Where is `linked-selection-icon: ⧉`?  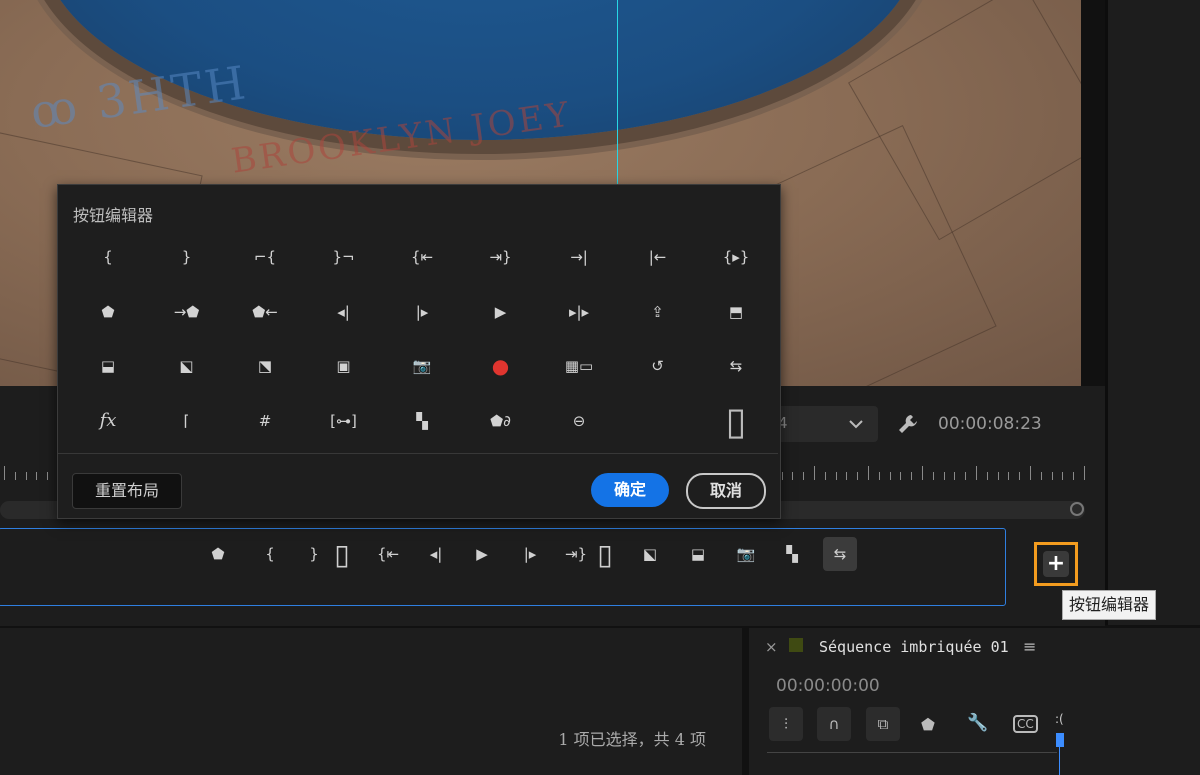 linked-selection-icon: ⧉ is located at coordinates (883, 724).